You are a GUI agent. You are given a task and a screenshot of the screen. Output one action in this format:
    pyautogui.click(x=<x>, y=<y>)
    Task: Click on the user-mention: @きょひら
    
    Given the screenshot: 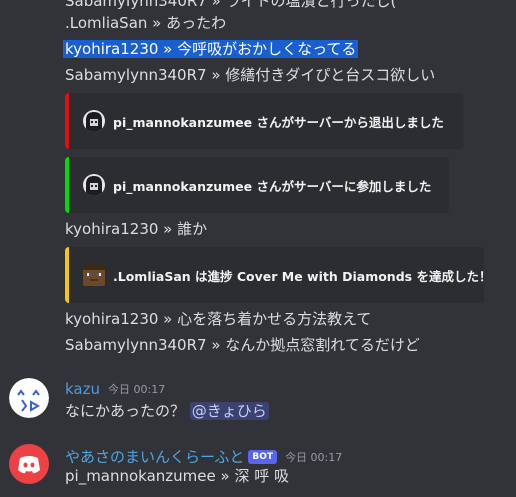 What is the action you would take?
    pyautogui.click(x=229, y=411)
    